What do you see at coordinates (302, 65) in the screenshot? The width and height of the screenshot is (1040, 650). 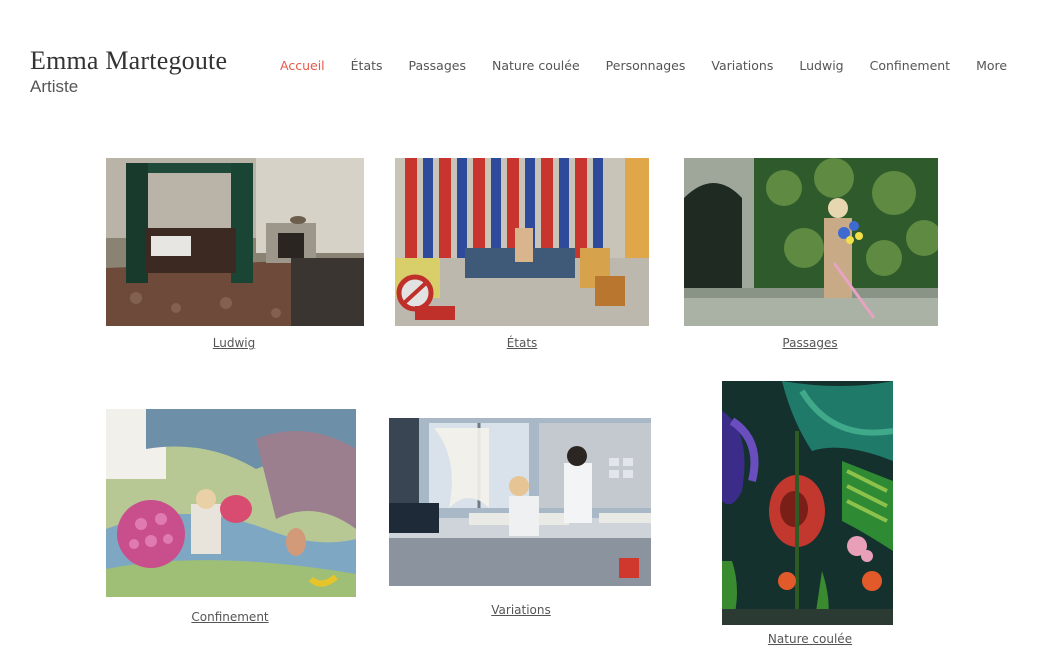 I see `nav-item-accueil: Accueil` at bounding box center [302, 65].